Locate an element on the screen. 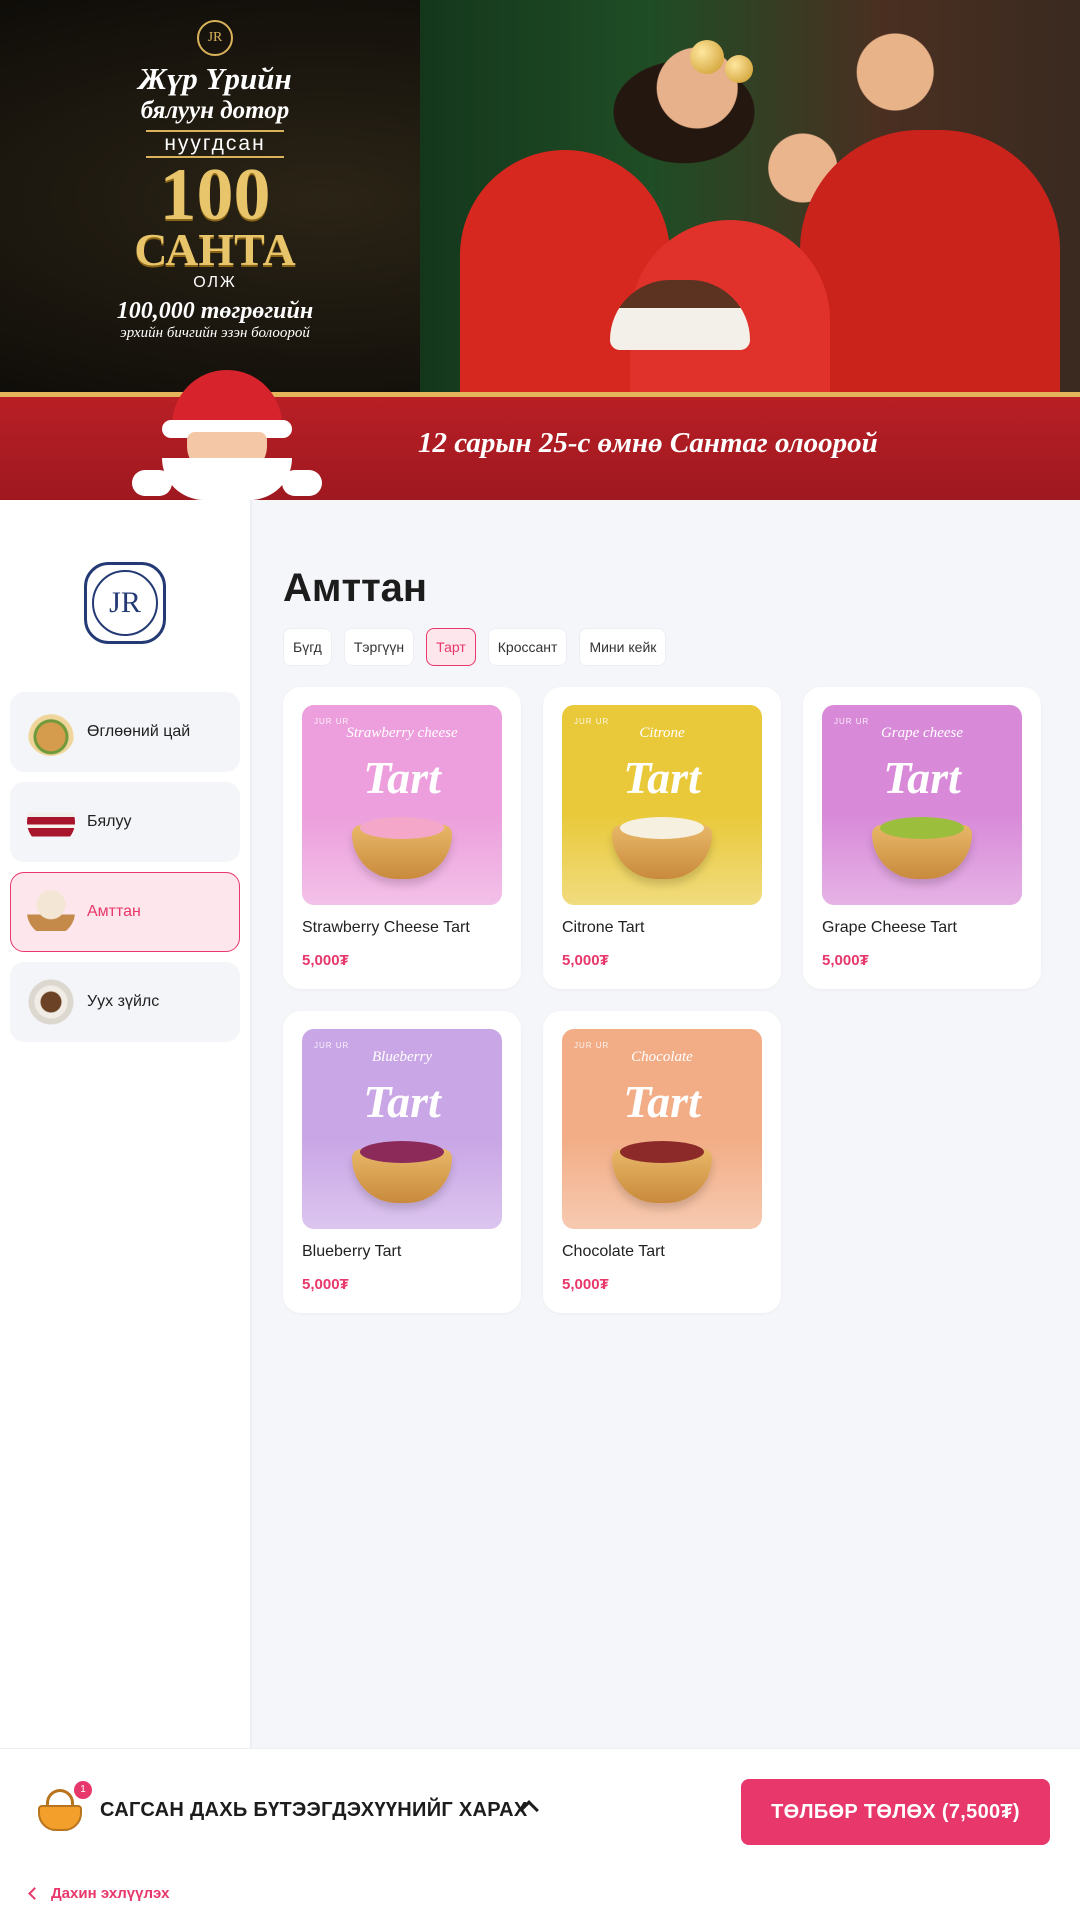 The height and width of the screenshot is (1920, 1080). product-card: JUR UR Chocolate Tart Chocolate Tart 5,000₮ is located at coordinates (662, 1162).